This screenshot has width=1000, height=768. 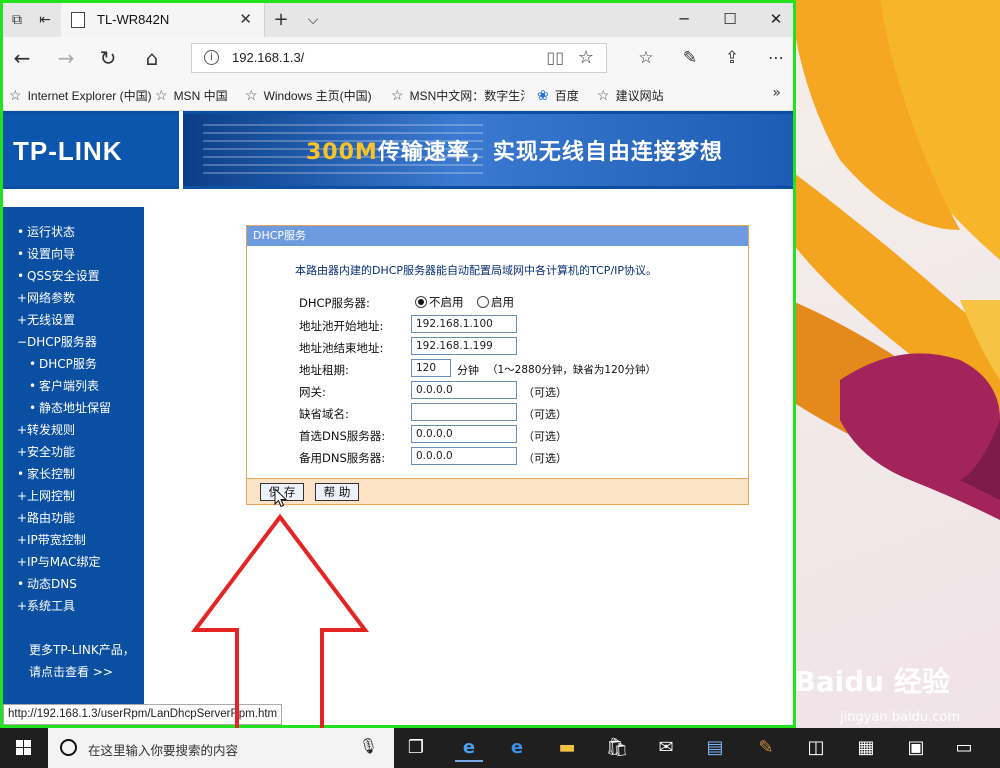 I want to click on task-view-icon: ❐, so click(x=416, y=748).